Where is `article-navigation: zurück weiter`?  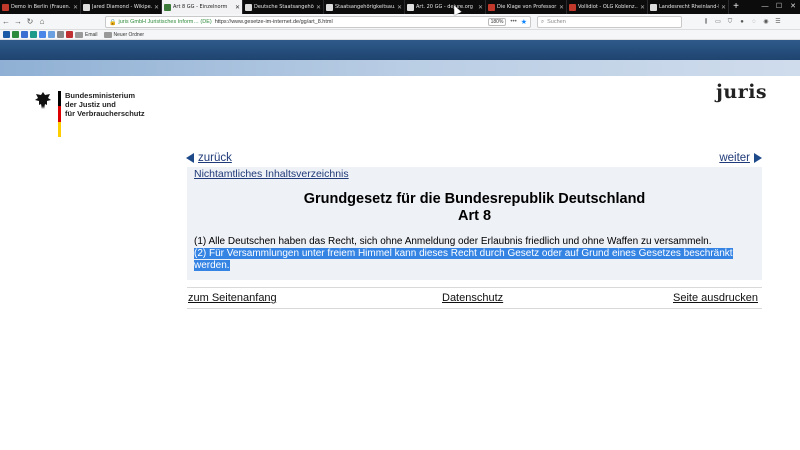 article-navigation: zurück weiter is located at coordinates (474, 159).